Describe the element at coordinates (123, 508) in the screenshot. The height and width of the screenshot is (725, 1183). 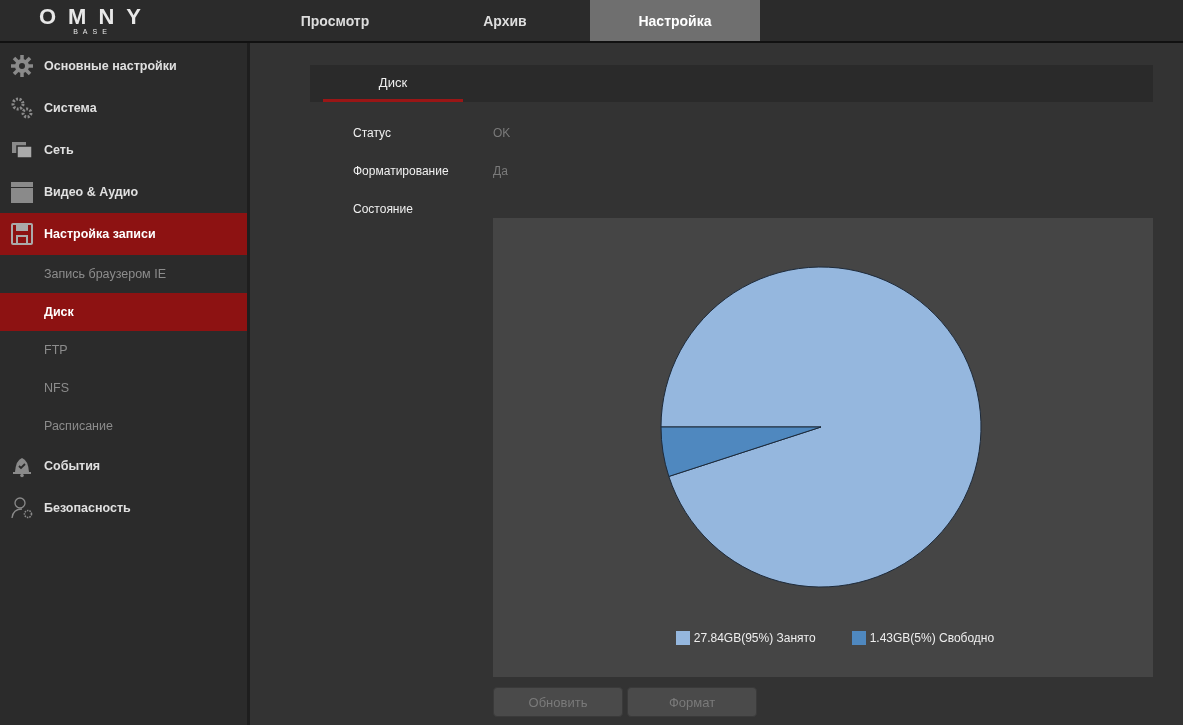
I see `sidebar-item: Безопасность` at that location.